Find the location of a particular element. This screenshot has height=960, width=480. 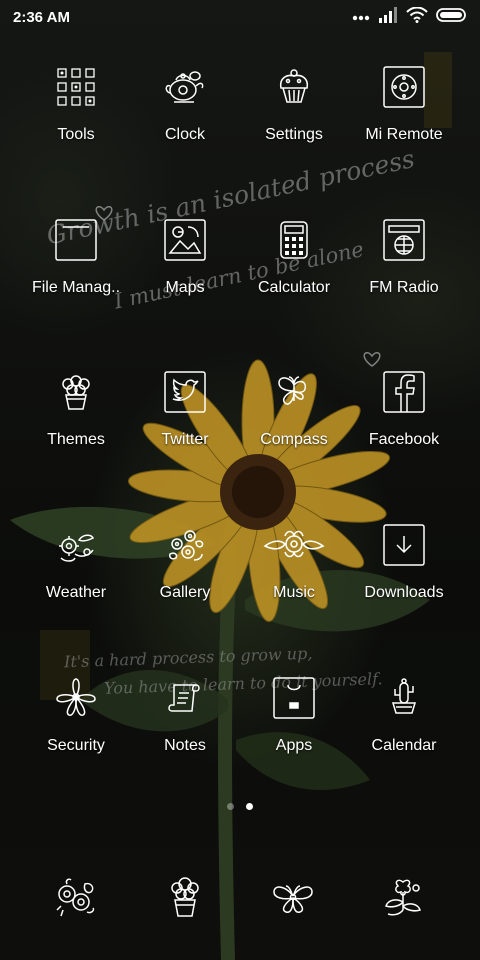

app-tools: Tools is located at coordinates (76, 126).